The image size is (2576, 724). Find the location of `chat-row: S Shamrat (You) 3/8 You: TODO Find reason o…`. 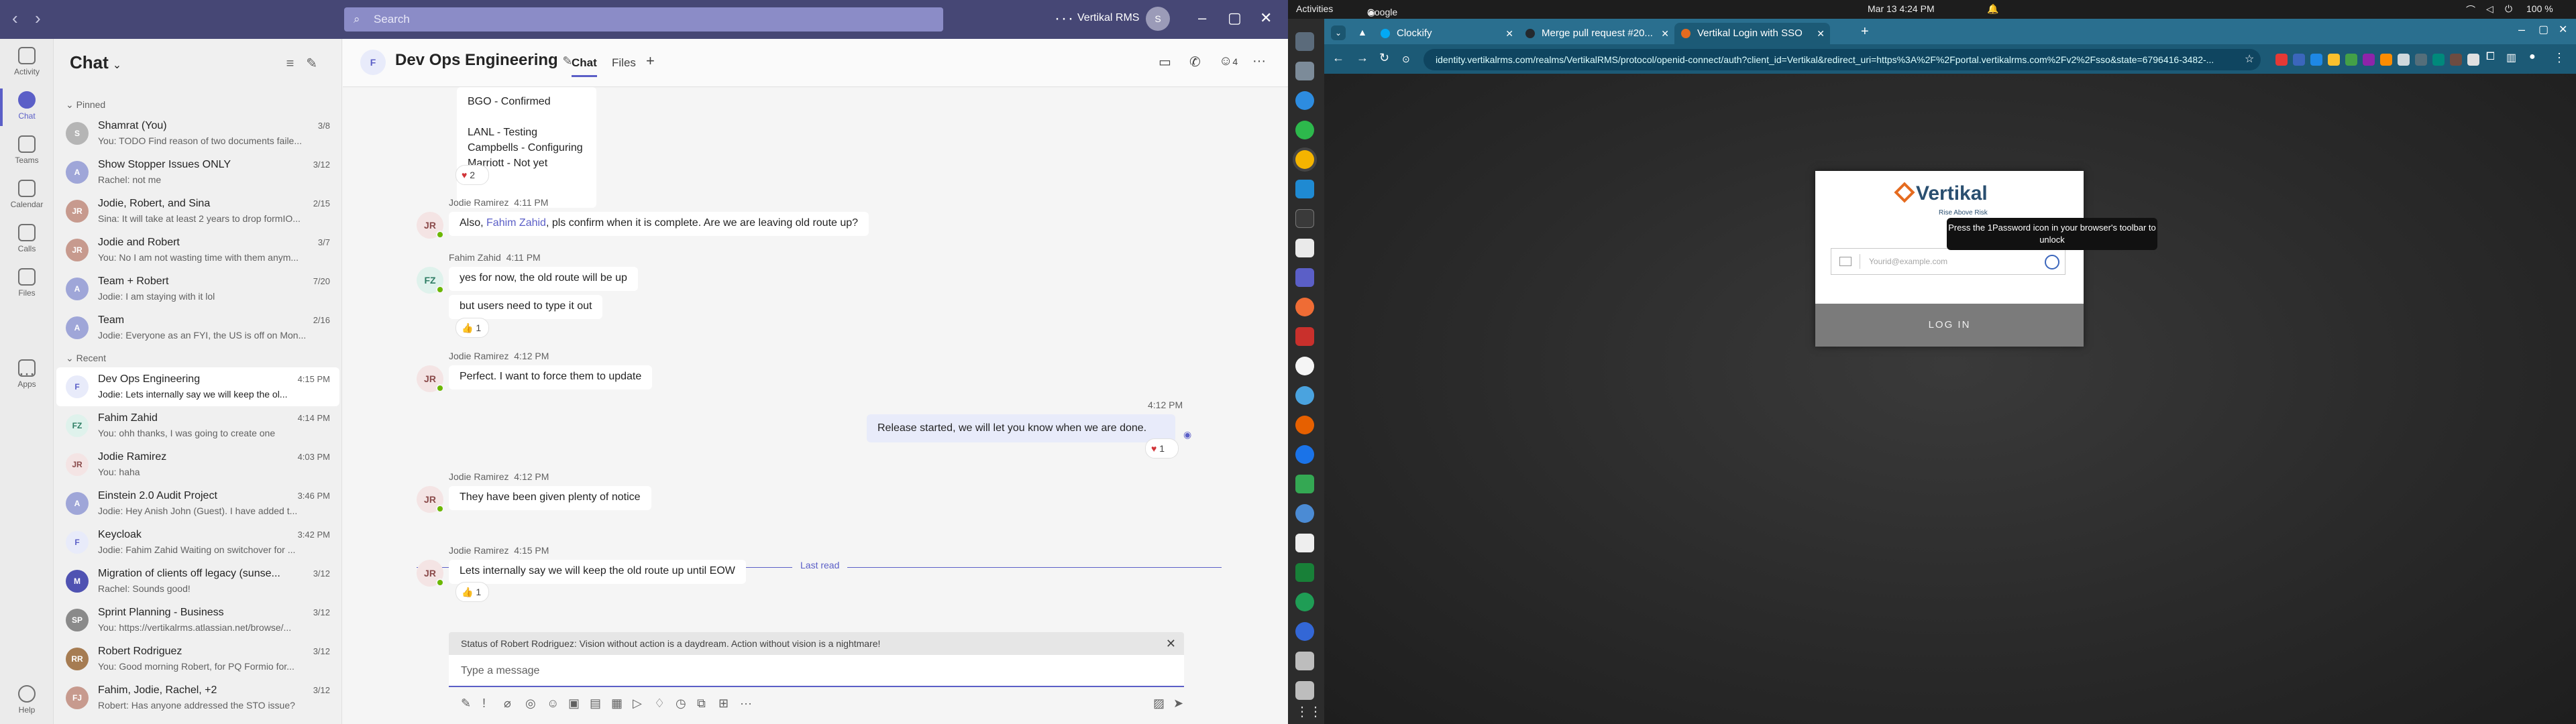

chat-row: S Shamrat (You) 3/8 You: TODO Find reason o… is located at coordinates (197, 133).